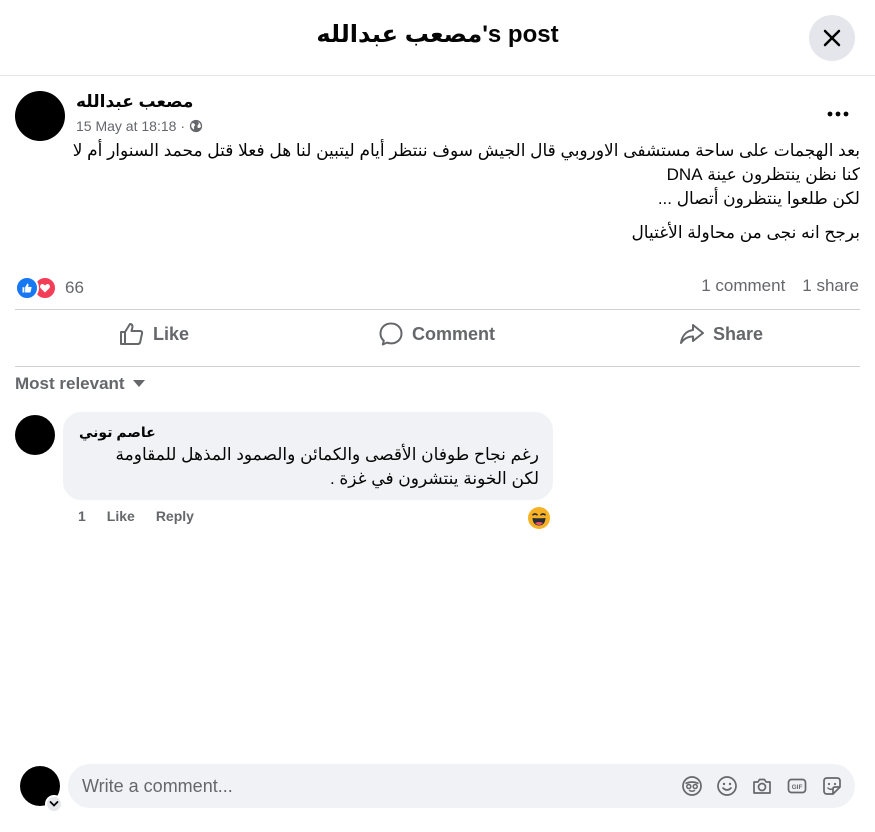 Image resolution: width=875 pixels, height=832 pixels. What do you see at coordinates (175, 516) in the screenshot?
I see `comment-reply-button: Reply` at bounding box center [175, 516].